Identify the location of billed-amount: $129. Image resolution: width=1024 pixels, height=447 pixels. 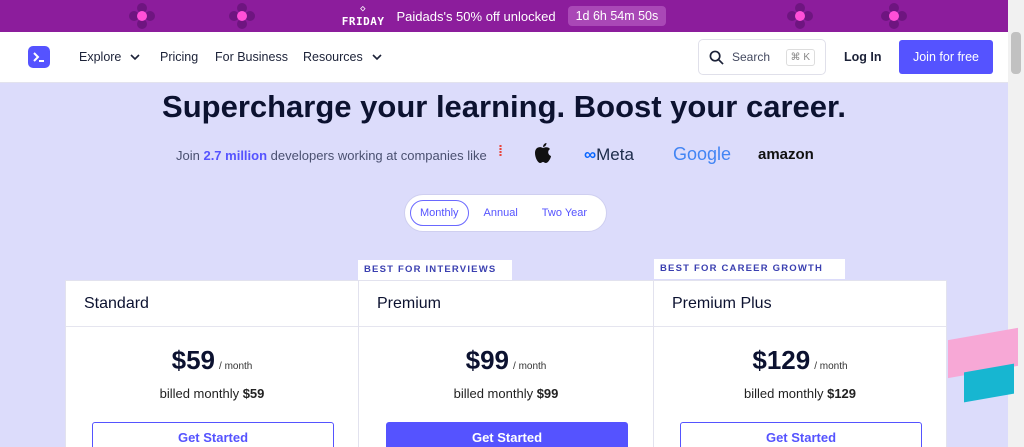
(842, 393).